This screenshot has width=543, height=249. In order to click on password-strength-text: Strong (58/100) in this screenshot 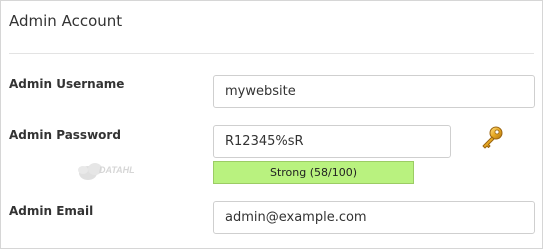, I will do `click(313, 172)`.